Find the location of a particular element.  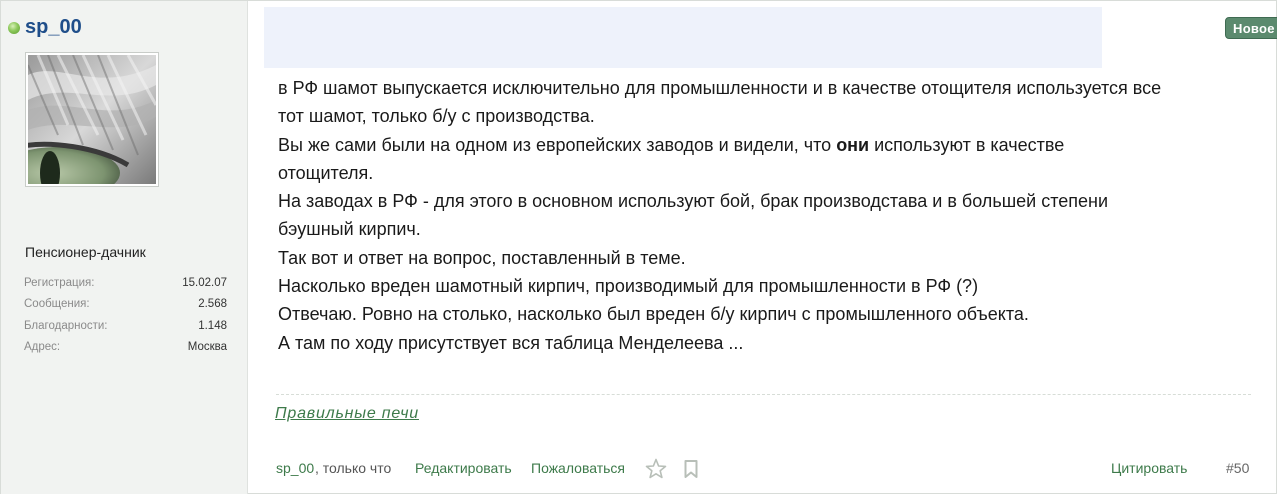

signature-link: Правильные печи is located at coordinates (347, 414).